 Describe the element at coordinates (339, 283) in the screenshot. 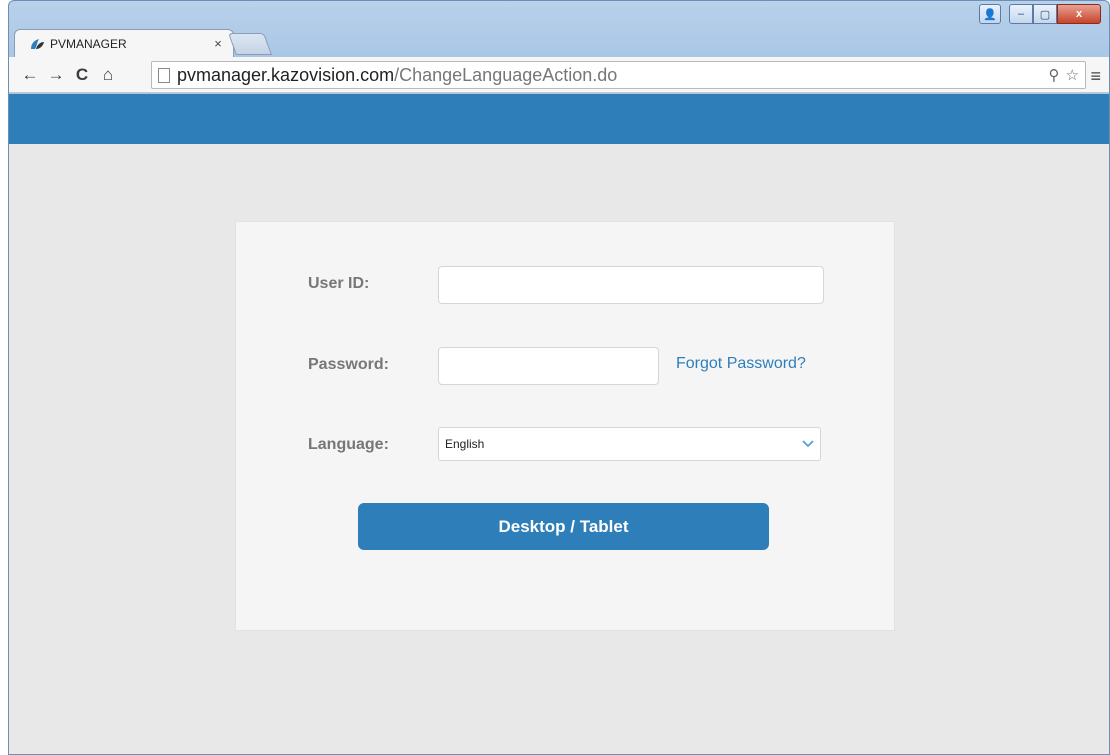

I see `user-id-label: User ID:` at that location.